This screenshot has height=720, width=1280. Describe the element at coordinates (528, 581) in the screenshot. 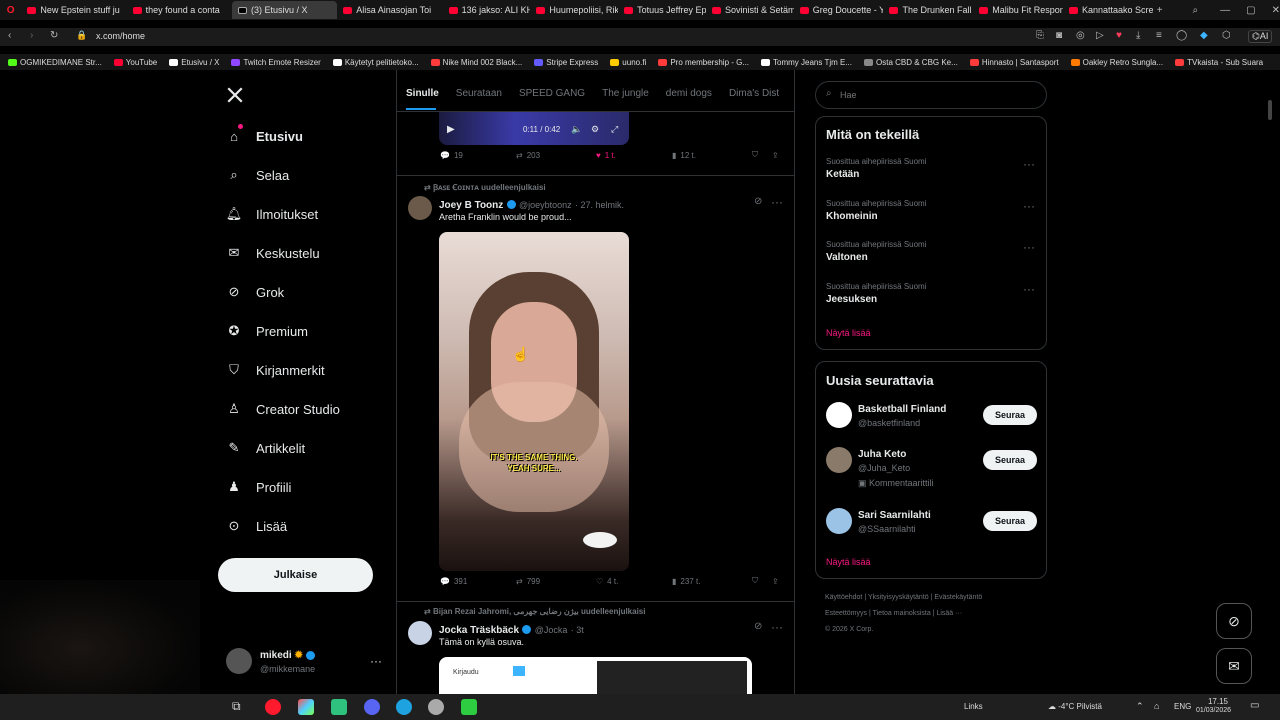

I see `repost-button: ⇄ 799` at that location.